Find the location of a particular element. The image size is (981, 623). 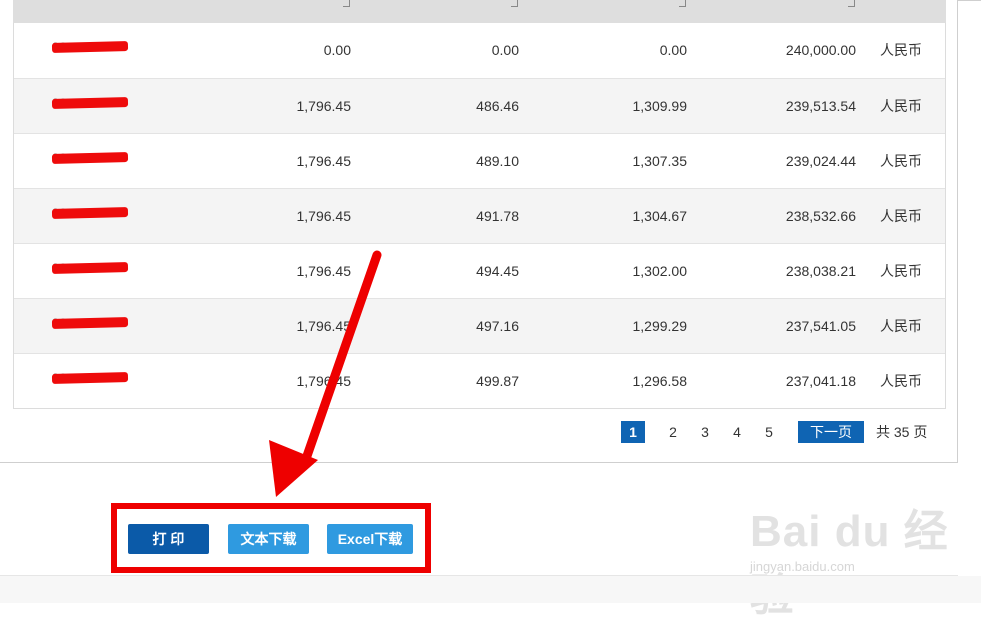

annotation-arrow-icon is located at coordinates (325, 373).